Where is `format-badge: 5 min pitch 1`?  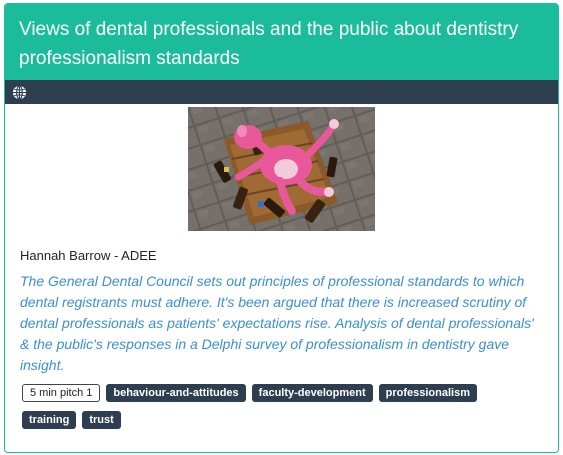
format-badge: 5 min pitch 1 is located at coordinates (61, 393).